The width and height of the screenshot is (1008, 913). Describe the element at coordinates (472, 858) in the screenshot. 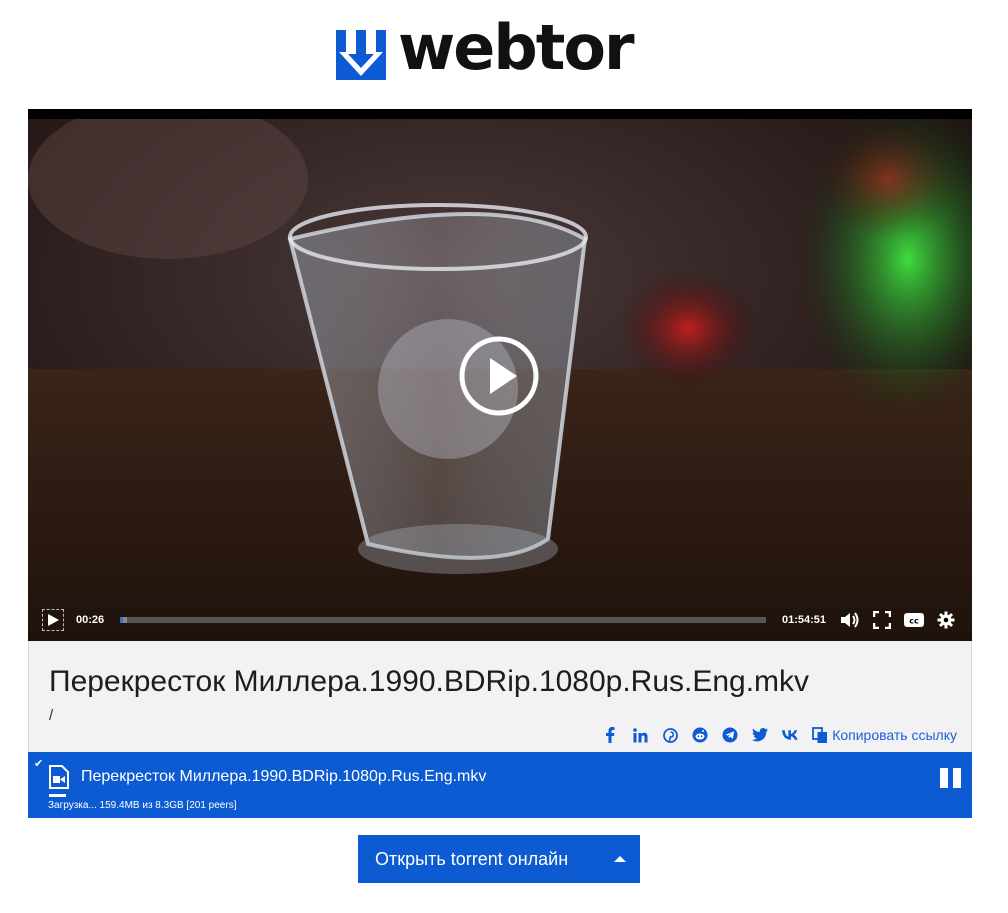

I see `open-torrent-label: Открыть torrent онлайн` at that location.